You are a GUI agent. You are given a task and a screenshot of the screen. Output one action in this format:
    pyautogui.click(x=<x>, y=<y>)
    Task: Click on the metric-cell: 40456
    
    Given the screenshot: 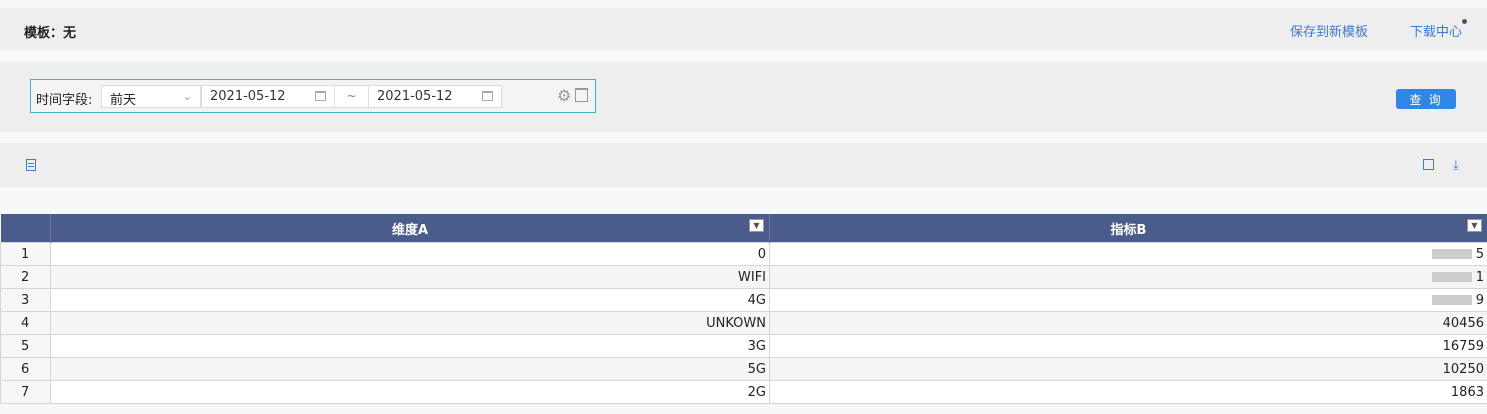 What is the action you would take?
    pyautogui.click(x=1128, y=323)
    